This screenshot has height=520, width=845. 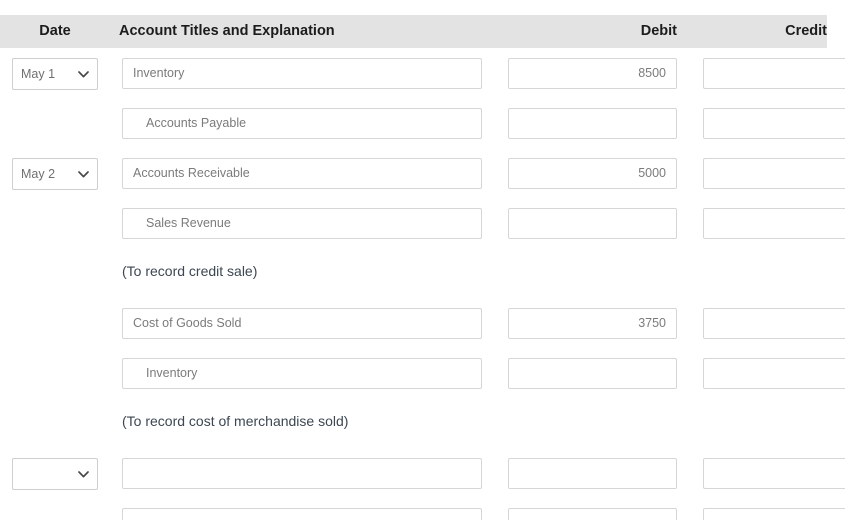 What do you see at coordinates (592, 323) in the screenshot?
I see `debit-amount-input: 3750` at bounding box center [592, 323].